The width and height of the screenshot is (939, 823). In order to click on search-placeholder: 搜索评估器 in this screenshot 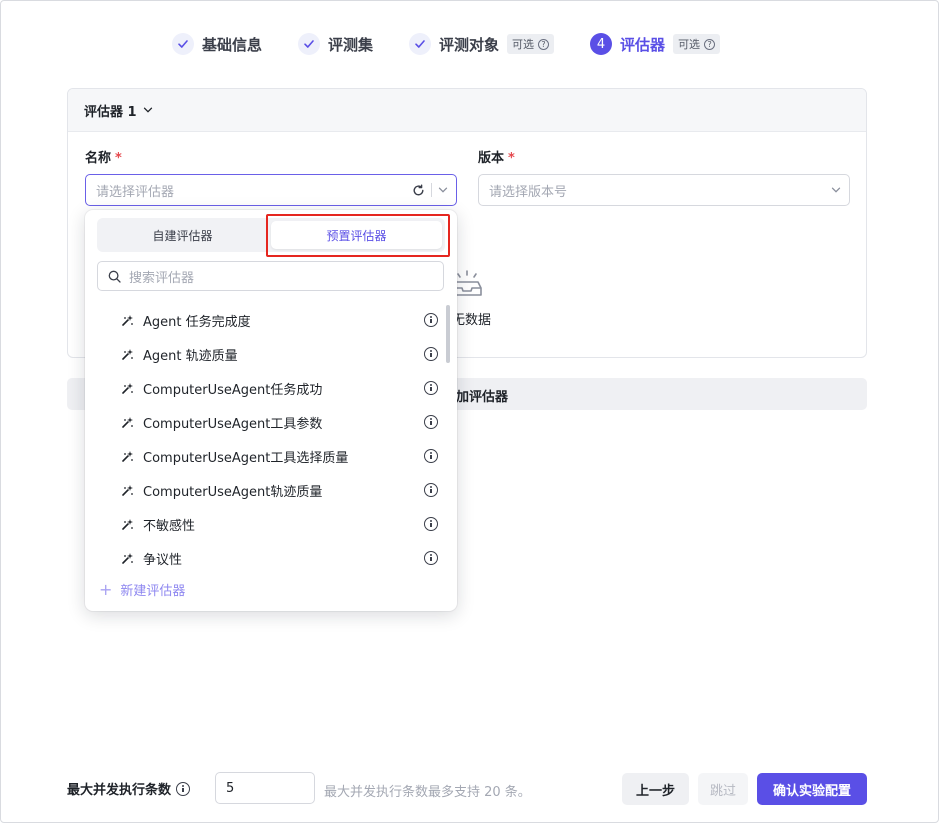, I will do `click(162, 278)`.